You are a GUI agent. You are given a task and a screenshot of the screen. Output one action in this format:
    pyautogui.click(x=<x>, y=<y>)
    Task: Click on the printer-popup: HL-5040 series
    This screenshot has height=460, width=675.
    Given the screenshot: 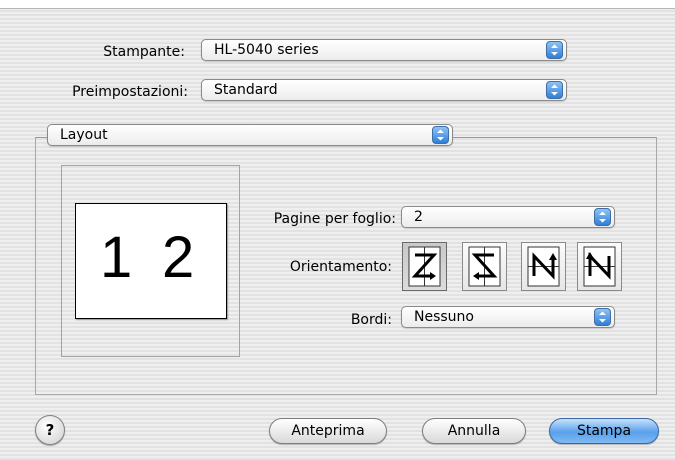 What is the action you would take?
    pyautogui.click(x=384, y=50)
    